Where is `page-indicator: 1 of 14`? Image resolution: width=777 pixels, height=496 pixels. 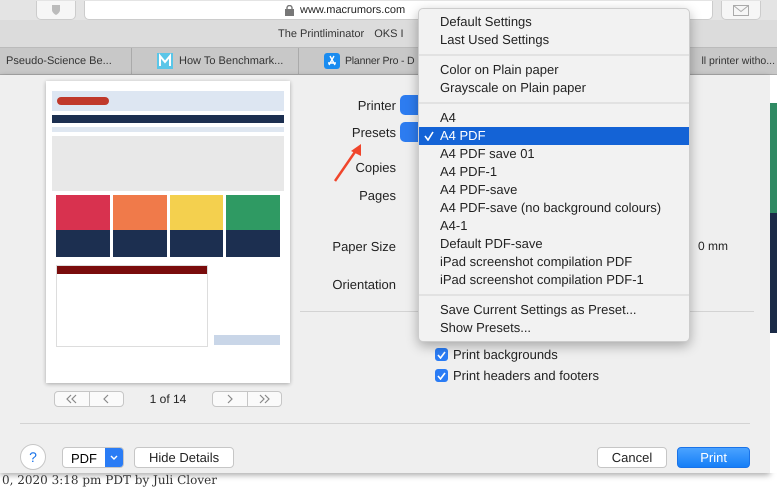
page-indicator: 1 of 14 is located at coordinates (168, 399).